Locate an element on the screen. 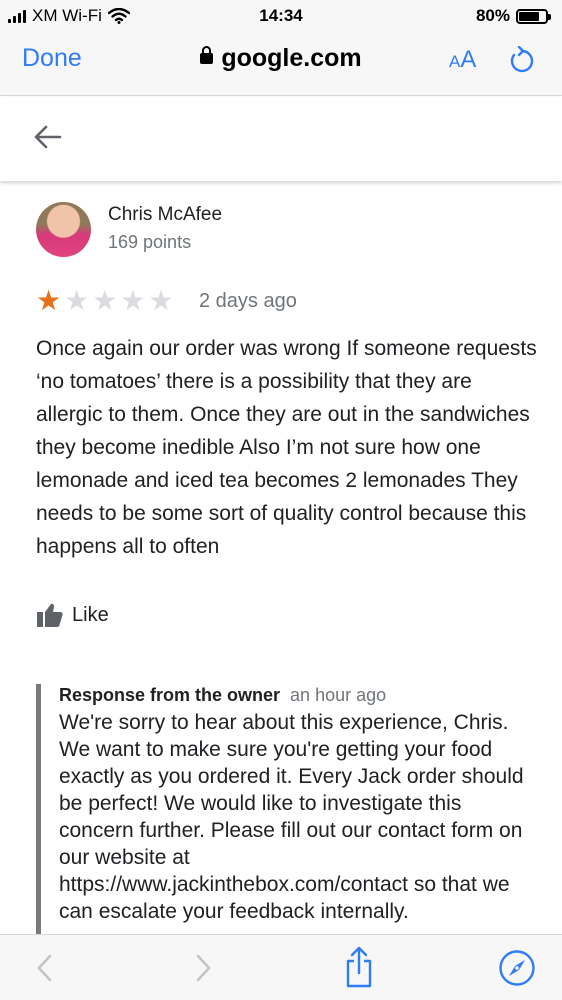 Image resolution: width=562 pixels, height=1000 pixels. battery-fill is located at coordinates (529, 16).